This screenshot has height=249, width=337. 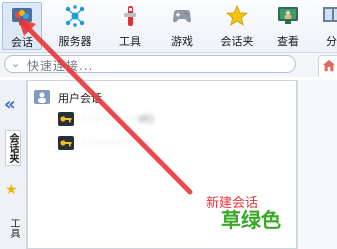 What do you see at coordinates (251, 220) in the screenshot?
I see `annotation-grass-green: 草绿色` at bounding box center [251, 220].